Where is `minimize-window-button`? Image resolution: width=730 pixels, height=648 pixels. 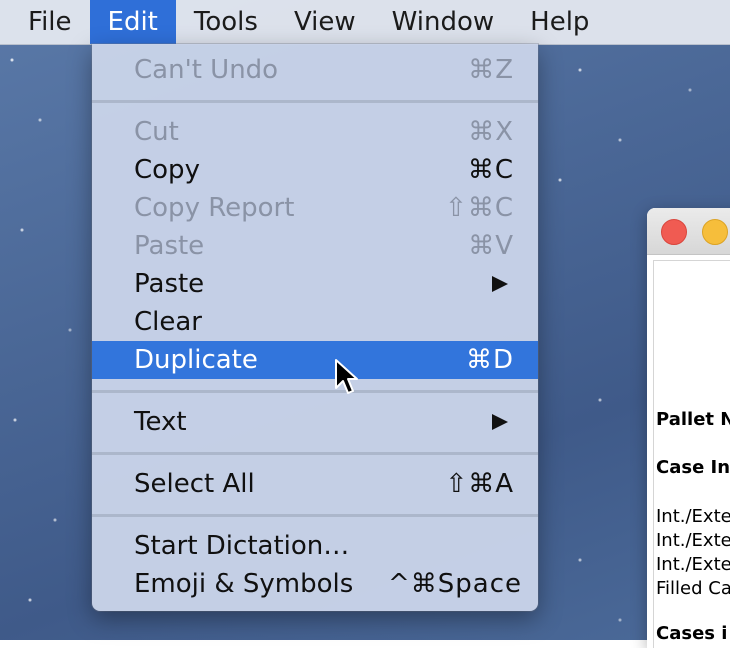 minimize-window-button is located at coordinates (715, 232).